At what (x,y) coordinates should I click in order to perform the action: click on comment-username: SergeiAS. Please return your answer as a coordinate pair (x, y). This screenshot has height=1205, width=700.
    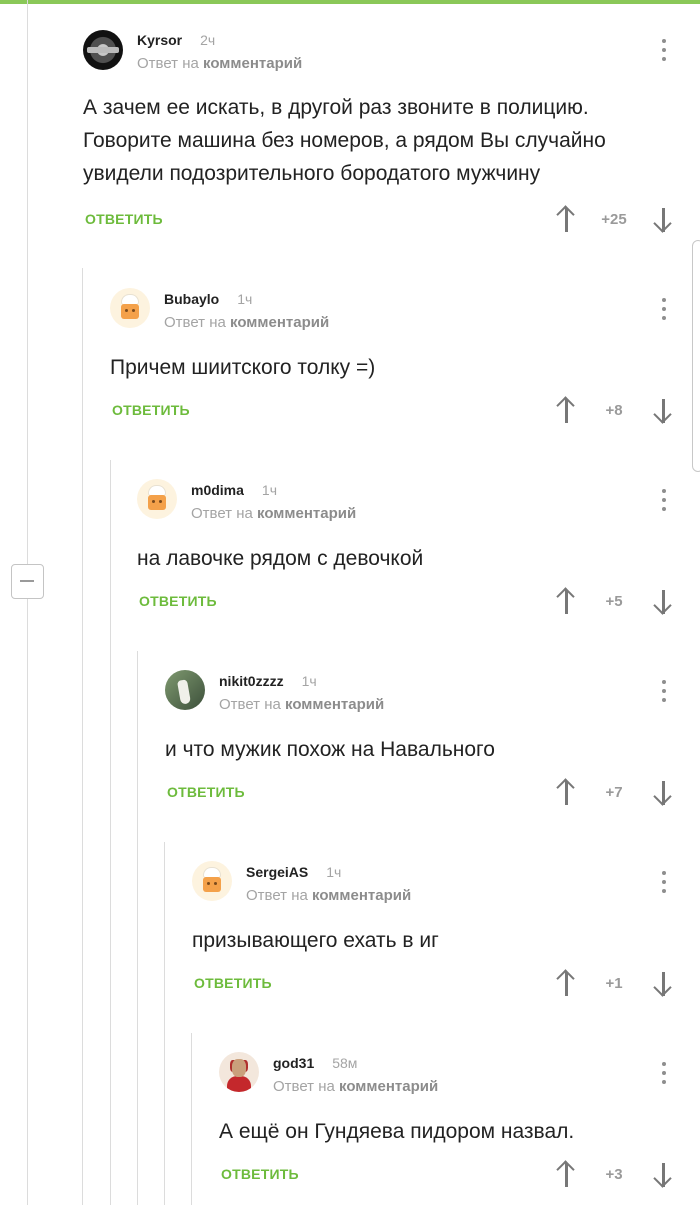
    Looking at the image, I should click on (277, 872).